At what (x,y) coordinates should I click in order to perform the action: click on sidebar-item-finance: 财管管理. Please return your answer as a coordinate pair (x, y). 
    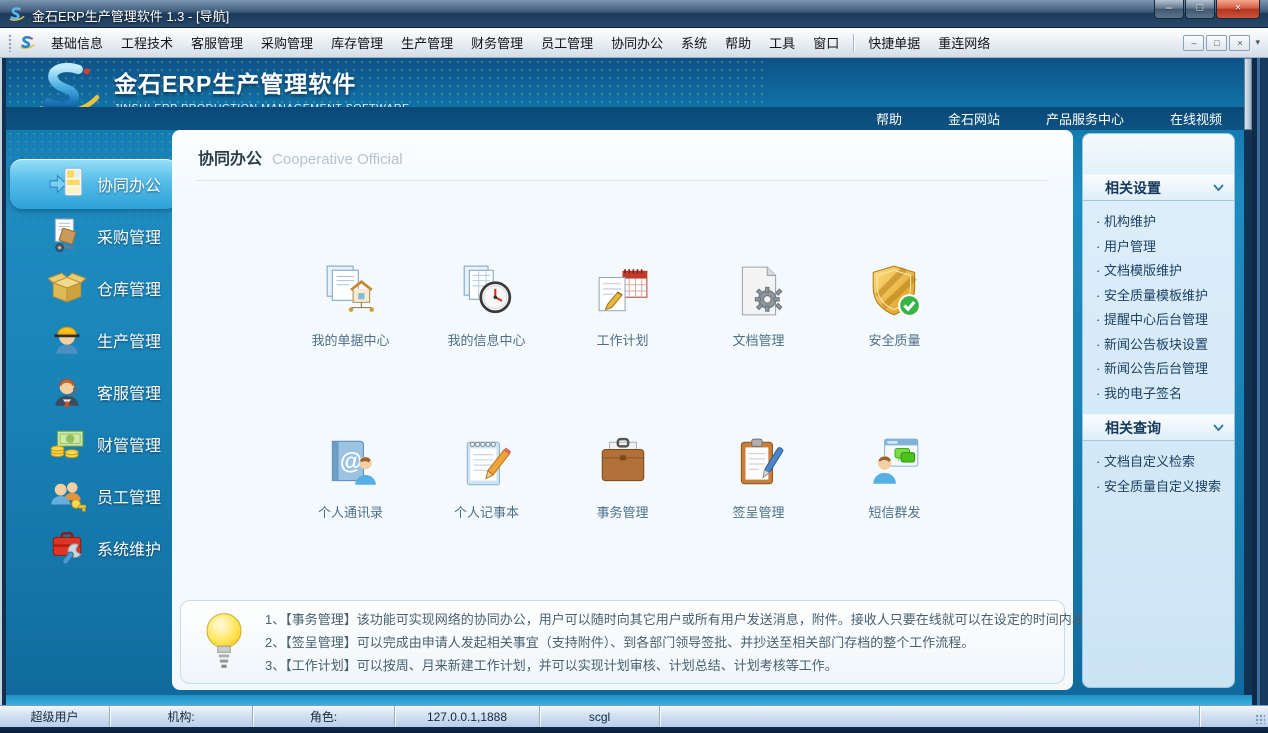
    Looking at the image, I should click on (94, 444).